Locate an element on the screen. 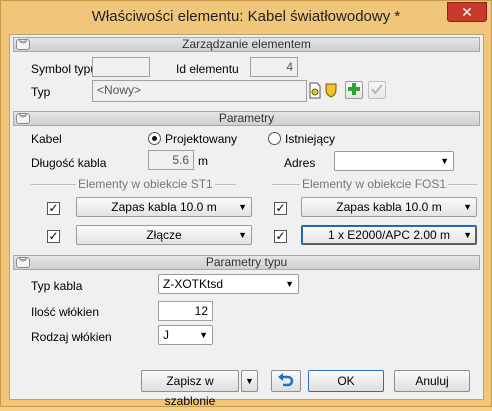  plus-icon is located at coordinates (354, 89).